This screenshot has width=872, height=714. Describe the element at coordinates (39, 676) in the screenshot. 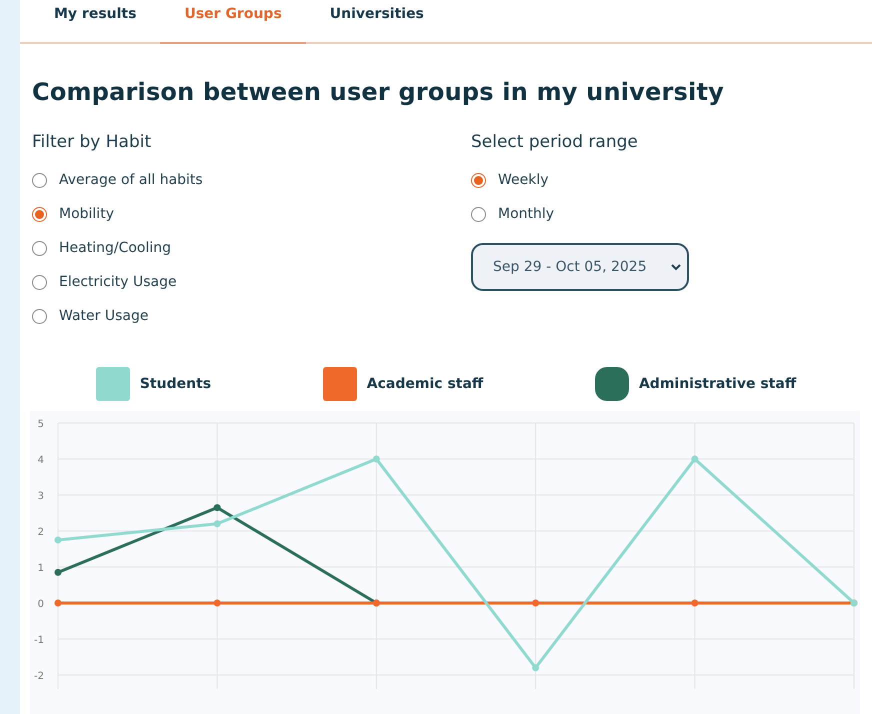

I see `y-tick-label: -2` at that location.